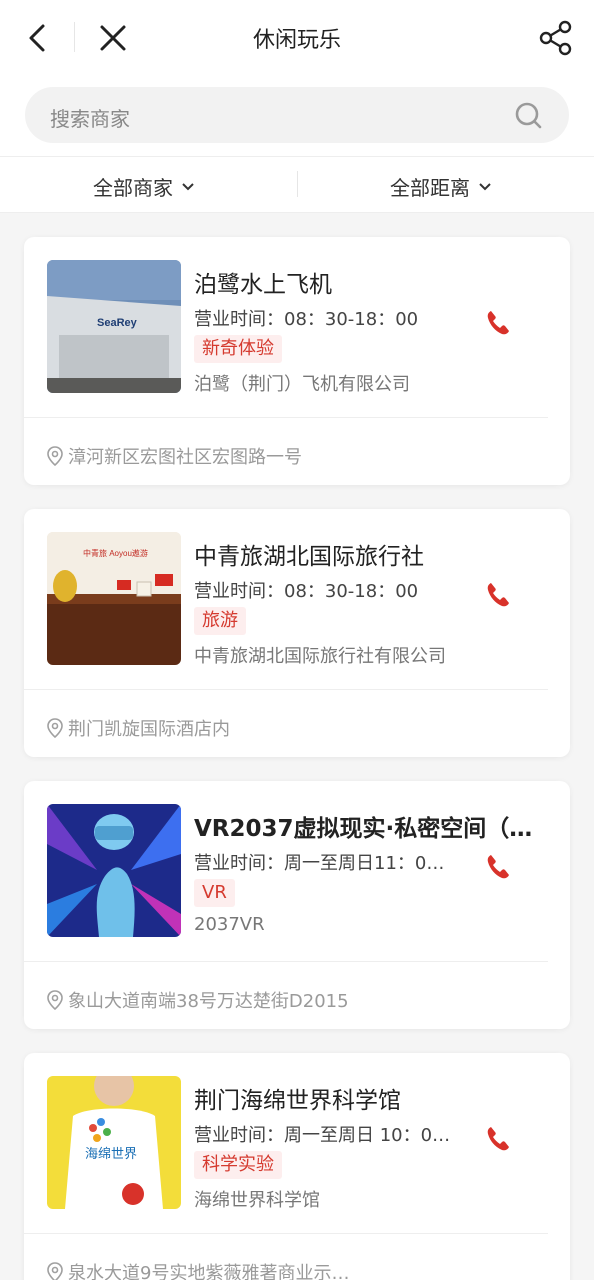 The image size is (594, 1280). I want to click on search-section: 搜索商家, so click(297, 116).